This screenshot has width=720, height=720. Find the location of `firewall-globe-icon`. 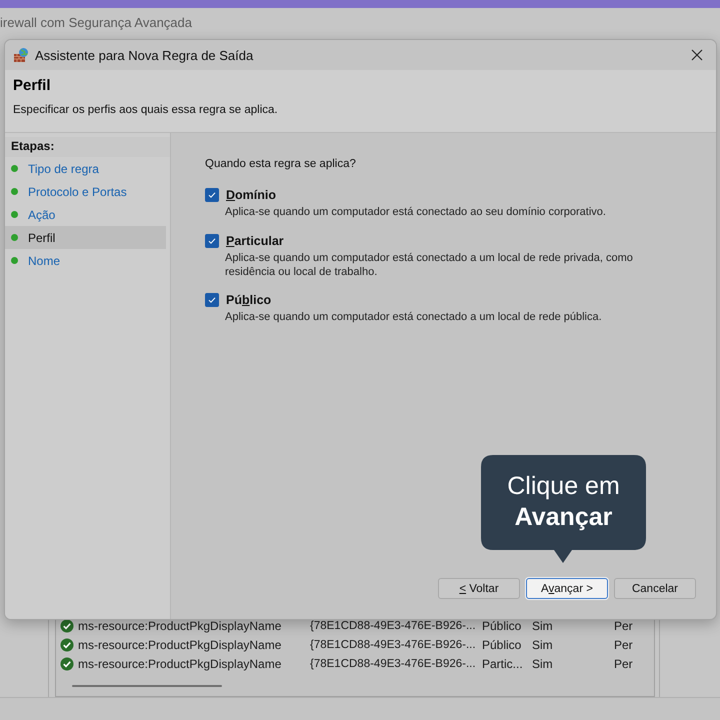

firewall-globe-icon is located at coordinates (21, 55).